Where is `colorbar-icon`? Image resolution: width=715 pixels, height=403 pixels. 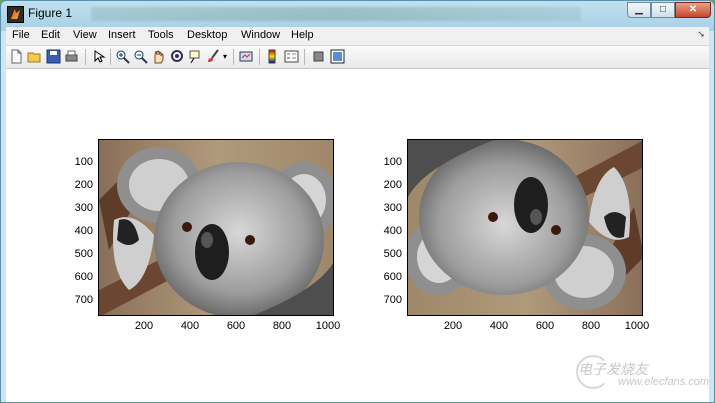 colorbar-icon is located at coordinates (272, 56).